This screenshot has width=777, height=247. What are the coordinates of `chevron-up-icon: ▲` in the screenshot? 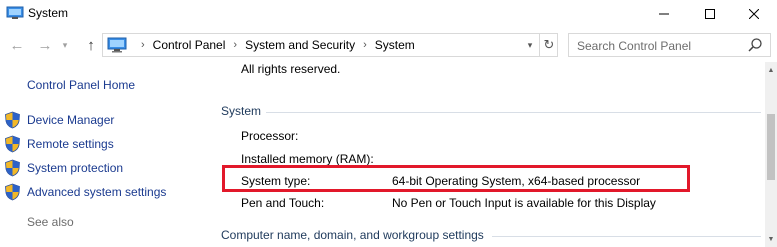 It's located at (771, 70).